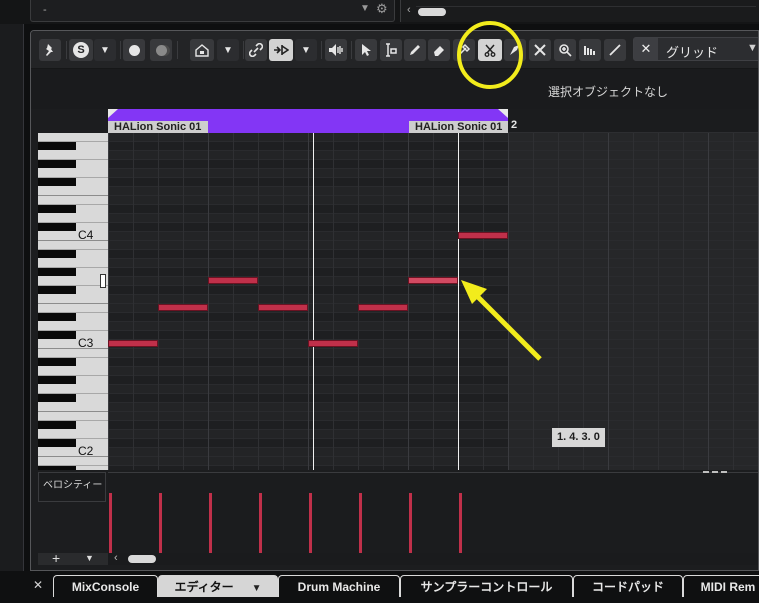 The height and width of the screenshot is (603, 759). What do you see at coordinates (505, 324) in the screenshot?
I see `highlight-arrow` at bounding box center [505, 324].